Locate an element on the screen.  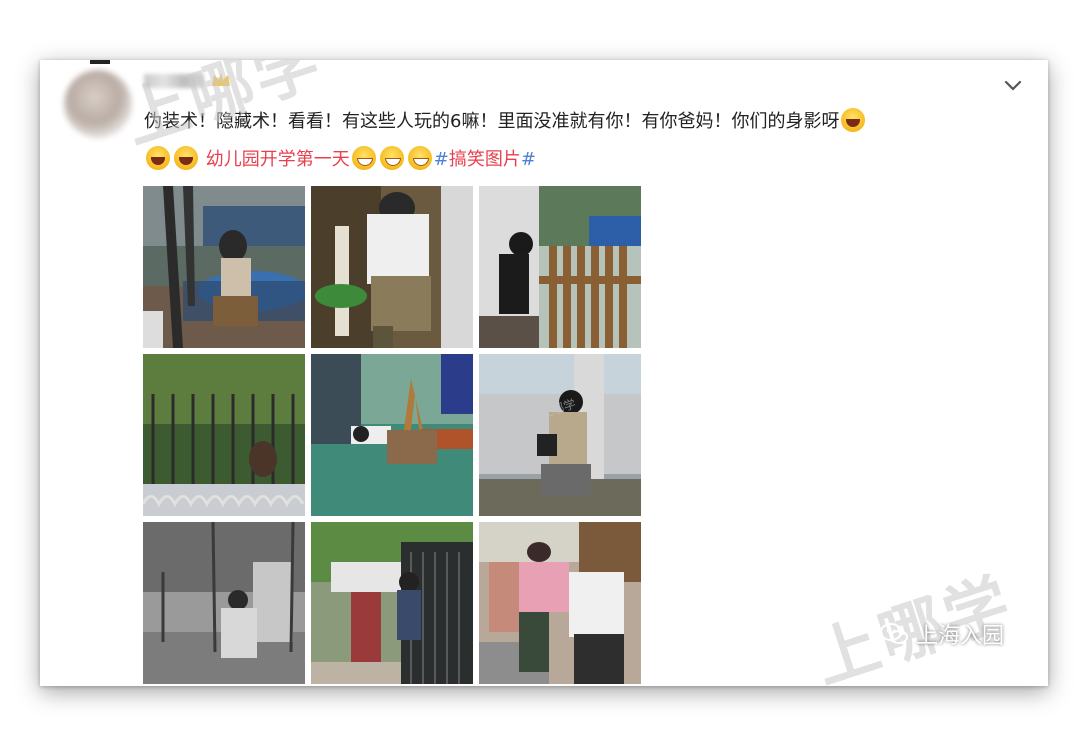
hashtag-close: # is located at coordinates (528, 159).